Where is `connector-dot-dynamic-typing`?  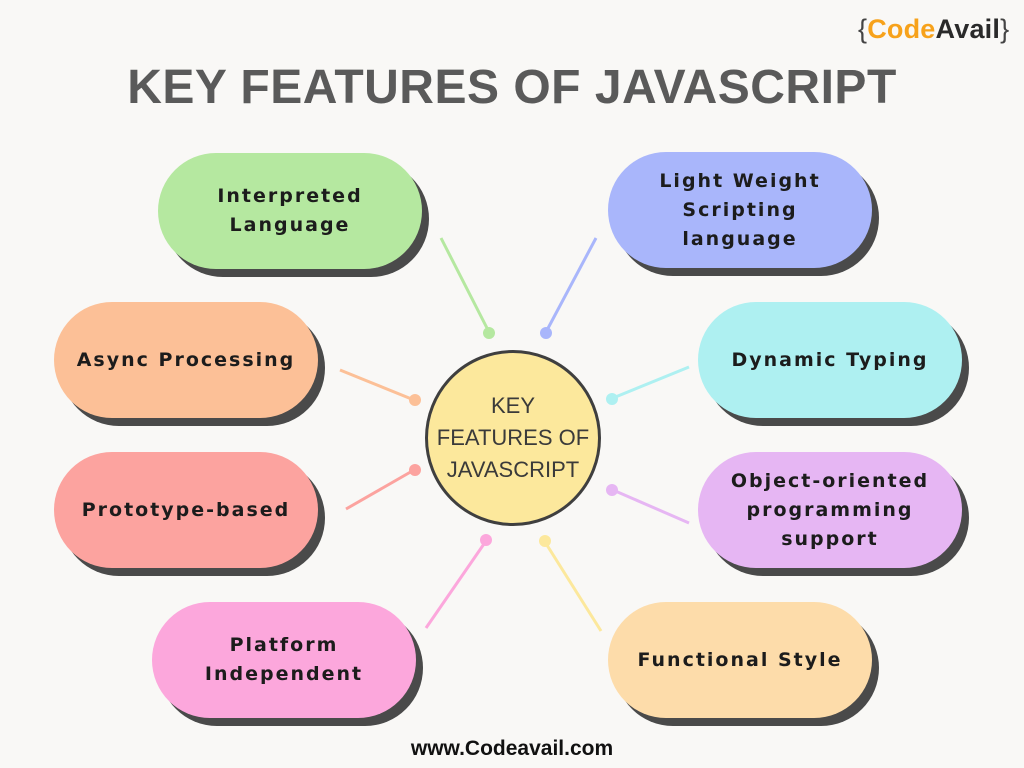 connector-dot-dynamic-typing is located at coordinates (612, 399).